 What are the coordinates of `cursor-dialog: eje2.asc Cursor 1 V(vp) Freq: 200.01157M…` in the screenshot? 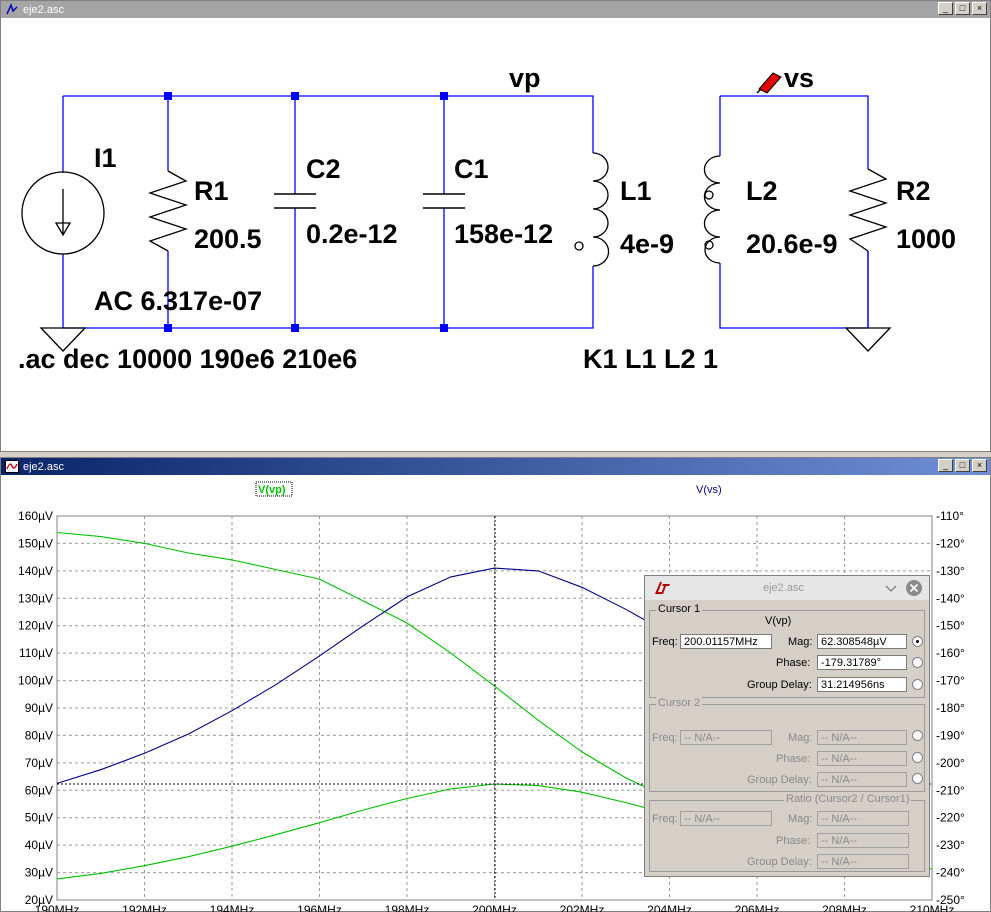 It's located at (787, 726).